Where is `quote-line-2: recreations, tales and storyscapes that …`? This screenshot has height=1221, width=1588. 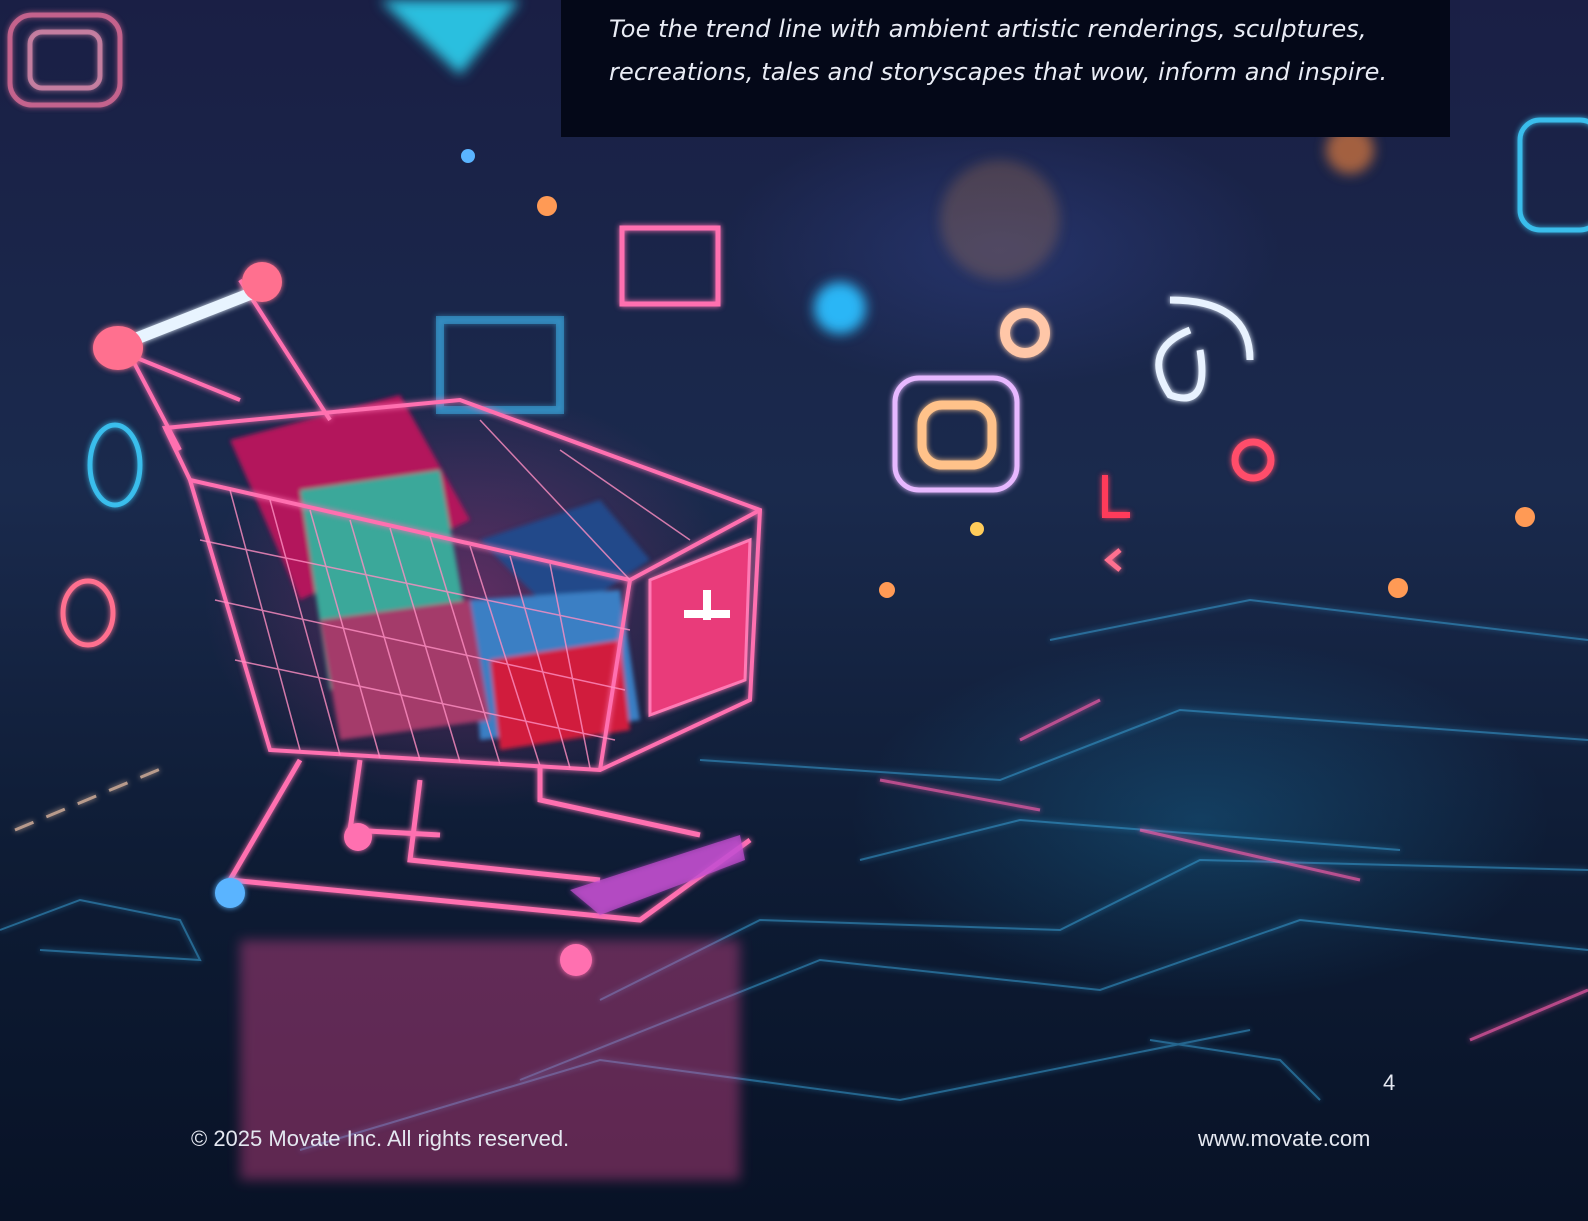 quote-line-2: recreations, tales and storyscapes that … is located at coordinates (998, 72).